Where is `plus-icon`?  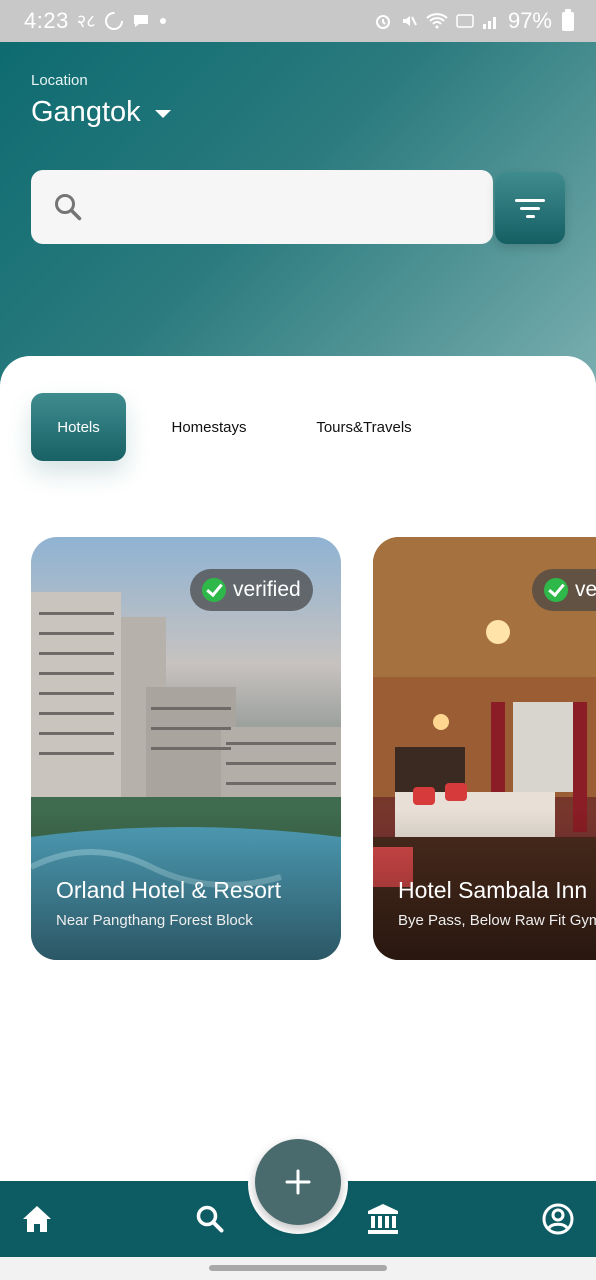 plus-icon is located at coordinates (298, 1182).